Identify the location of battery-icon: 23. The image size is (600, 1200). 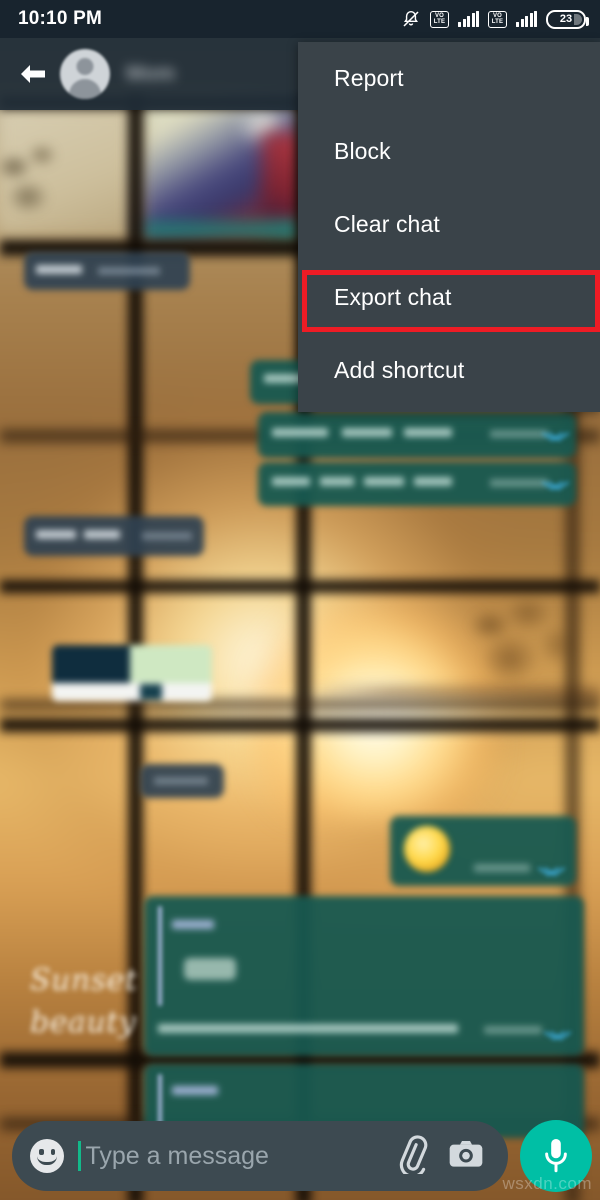
(567, 19).